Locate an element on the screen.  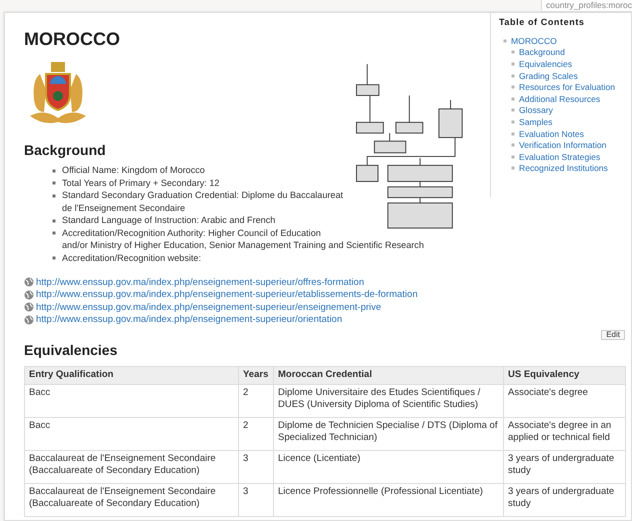
breadcrumb-path: country_profiles:moroc is located at coordinates (586, 6).